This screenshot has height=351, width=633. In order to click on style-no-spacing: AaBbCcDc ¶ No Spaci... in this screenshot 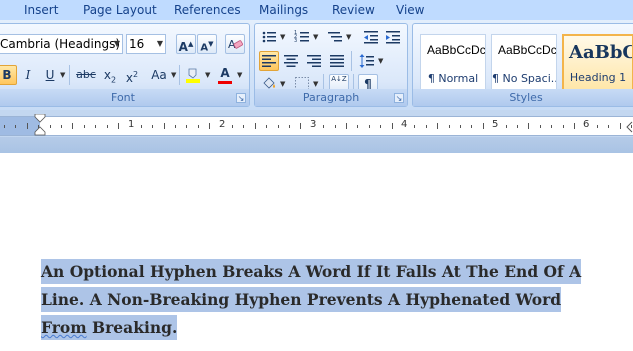, I will do `click(524, 63)`.